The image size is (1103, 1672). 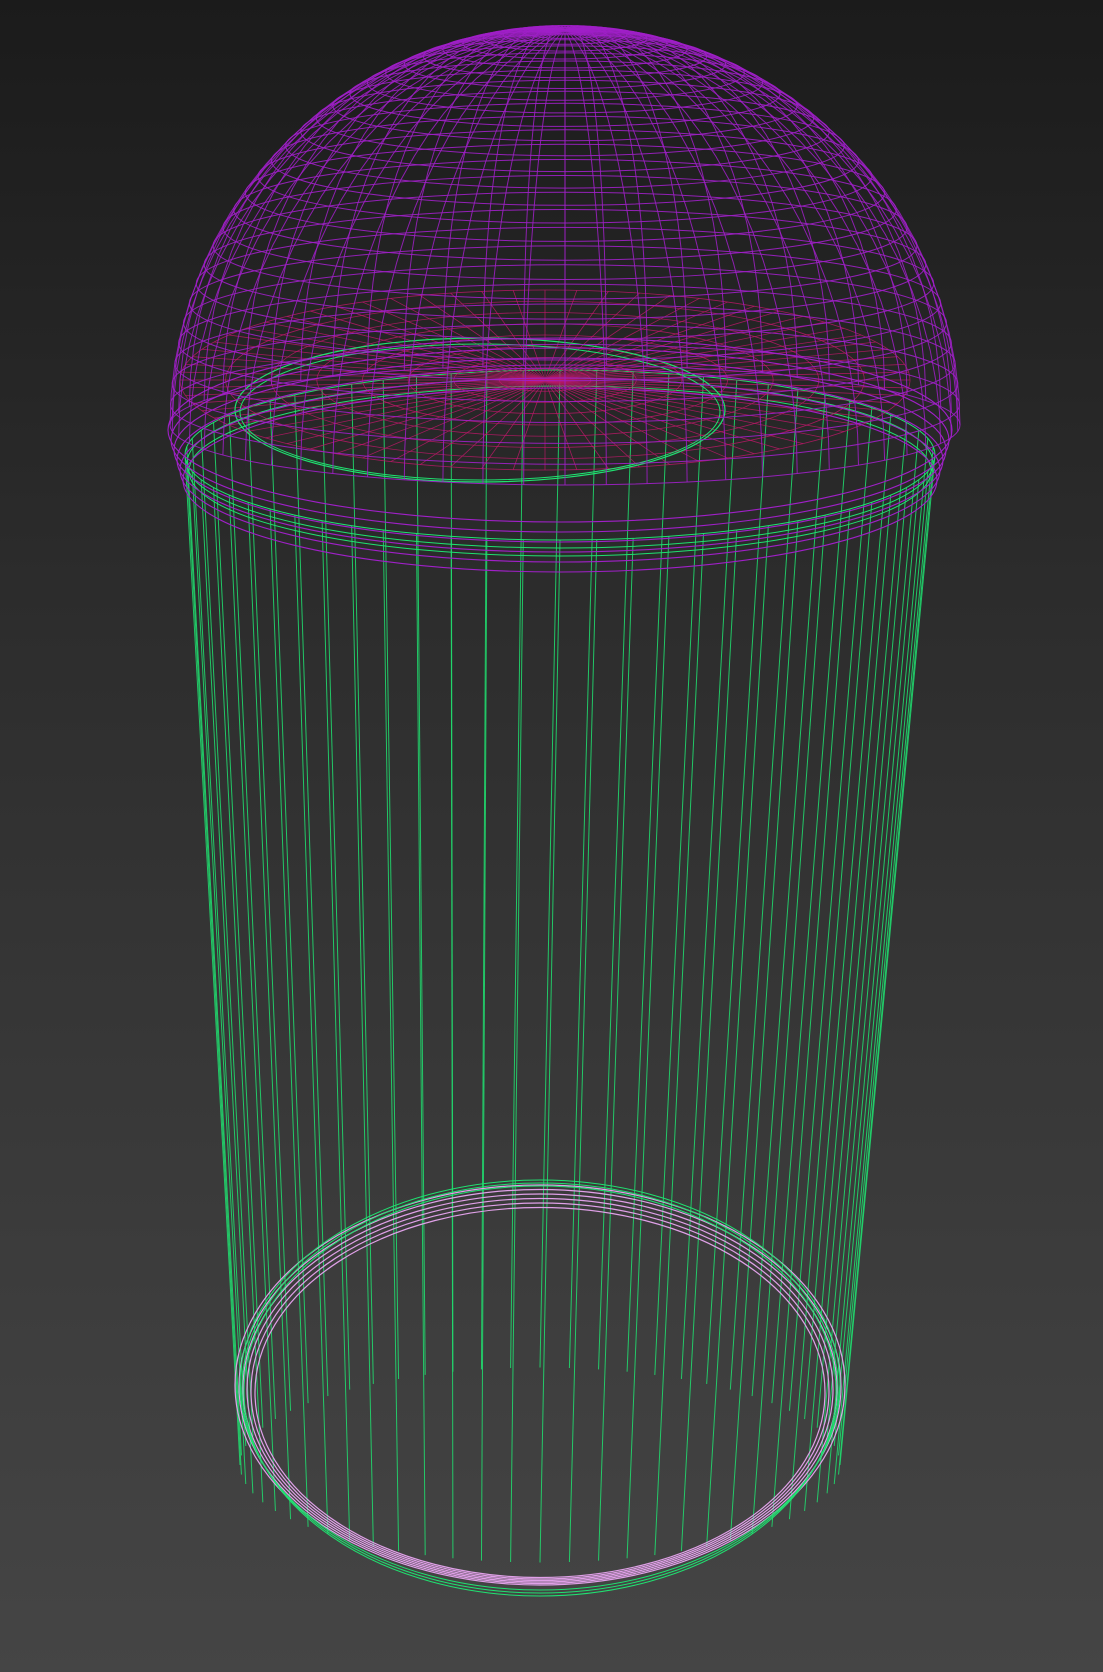 I want to click on cylinder-top-ring, so click(x=560, y=455).